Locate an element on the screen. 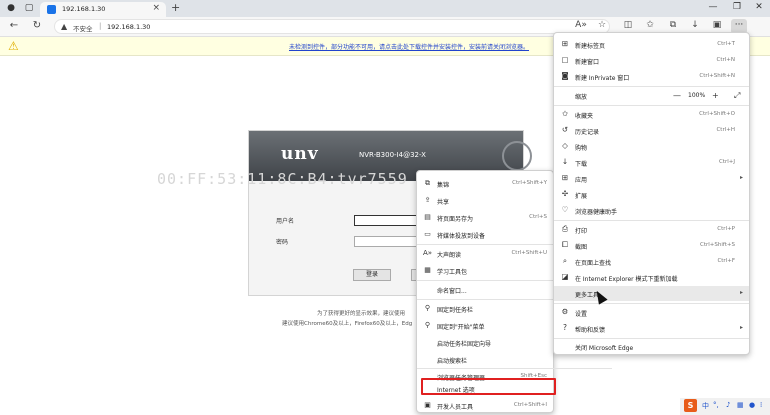  username-input is located at coordinates (389, 220).